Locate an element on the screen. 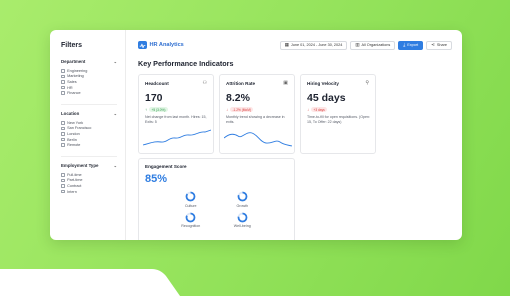 The image size is (510, 296). gauge-culture: Culture is located at coordinates (191, 199).